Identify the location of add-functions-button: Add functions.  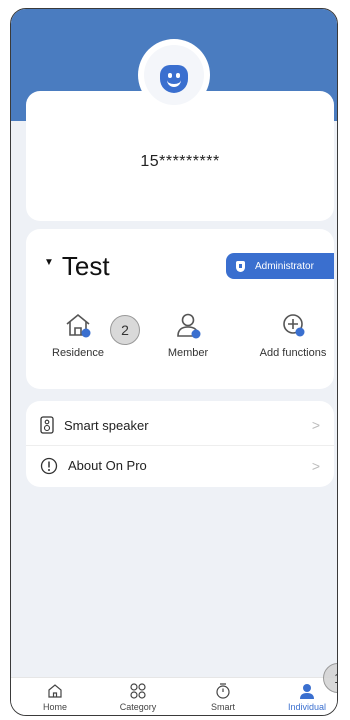
(293, 335).